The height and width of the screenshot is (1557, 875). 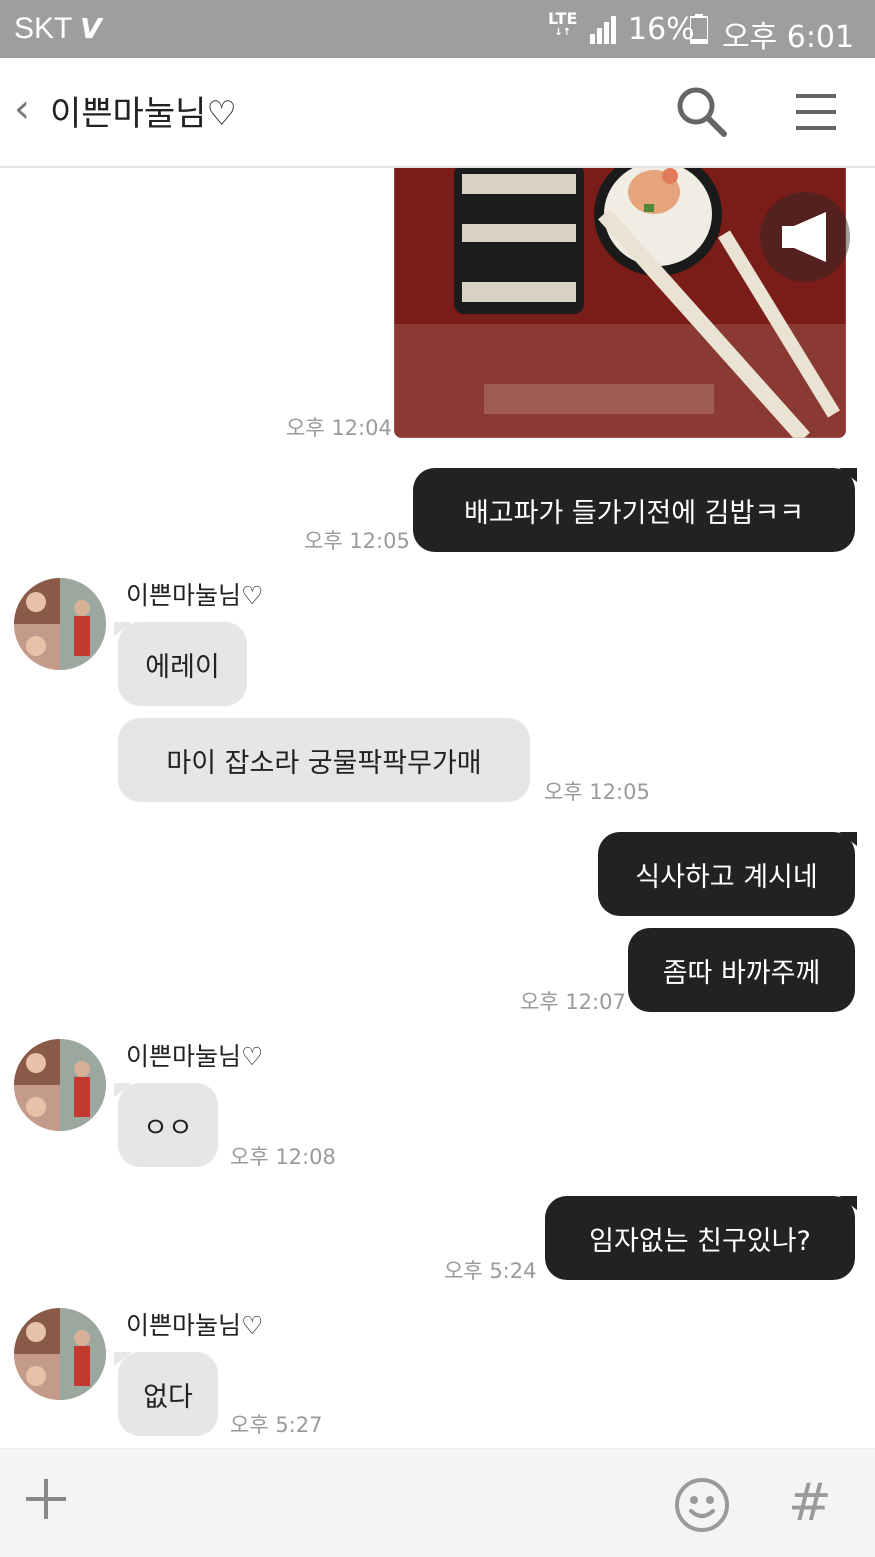 What do you see at coordinates (661, 29) in the screenshot?
I see `battery-percent: 16%` at bounding box center [661, 29].